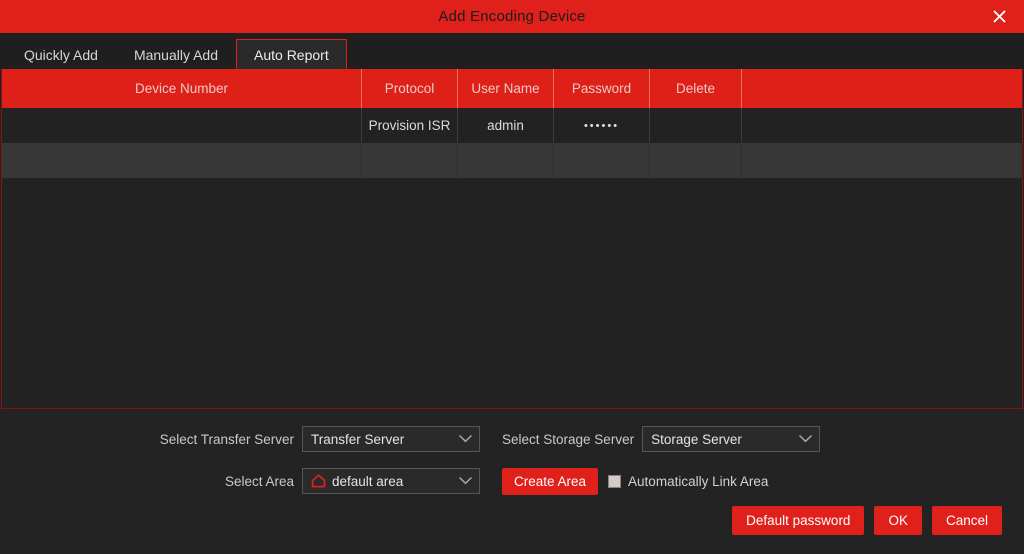 This screenshot has height=554, width=1024. Describe the element at coordinates (568, 439) in the screenshot. I see `storage-server-label: Select Storage Server` at that location.